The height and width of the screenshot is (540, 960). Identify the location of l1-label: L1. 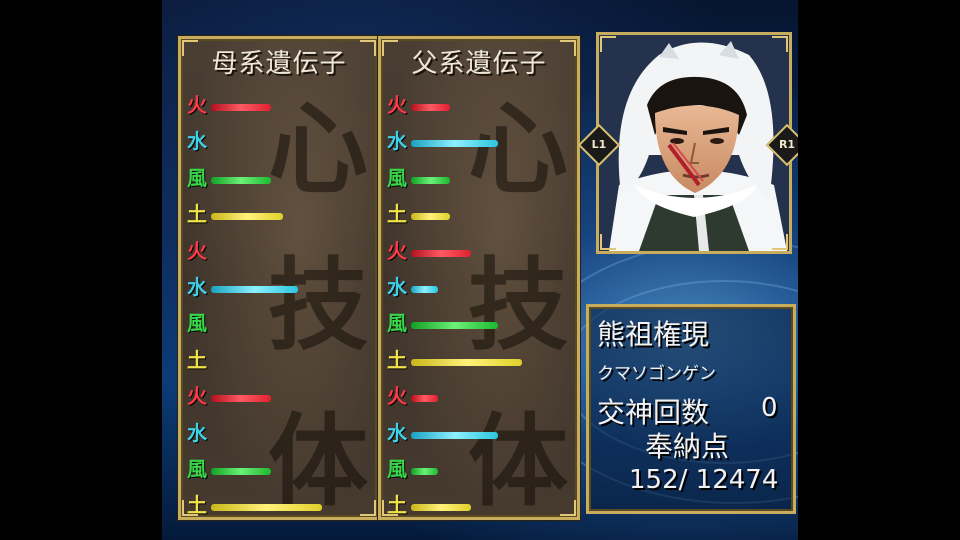
(599, 144).